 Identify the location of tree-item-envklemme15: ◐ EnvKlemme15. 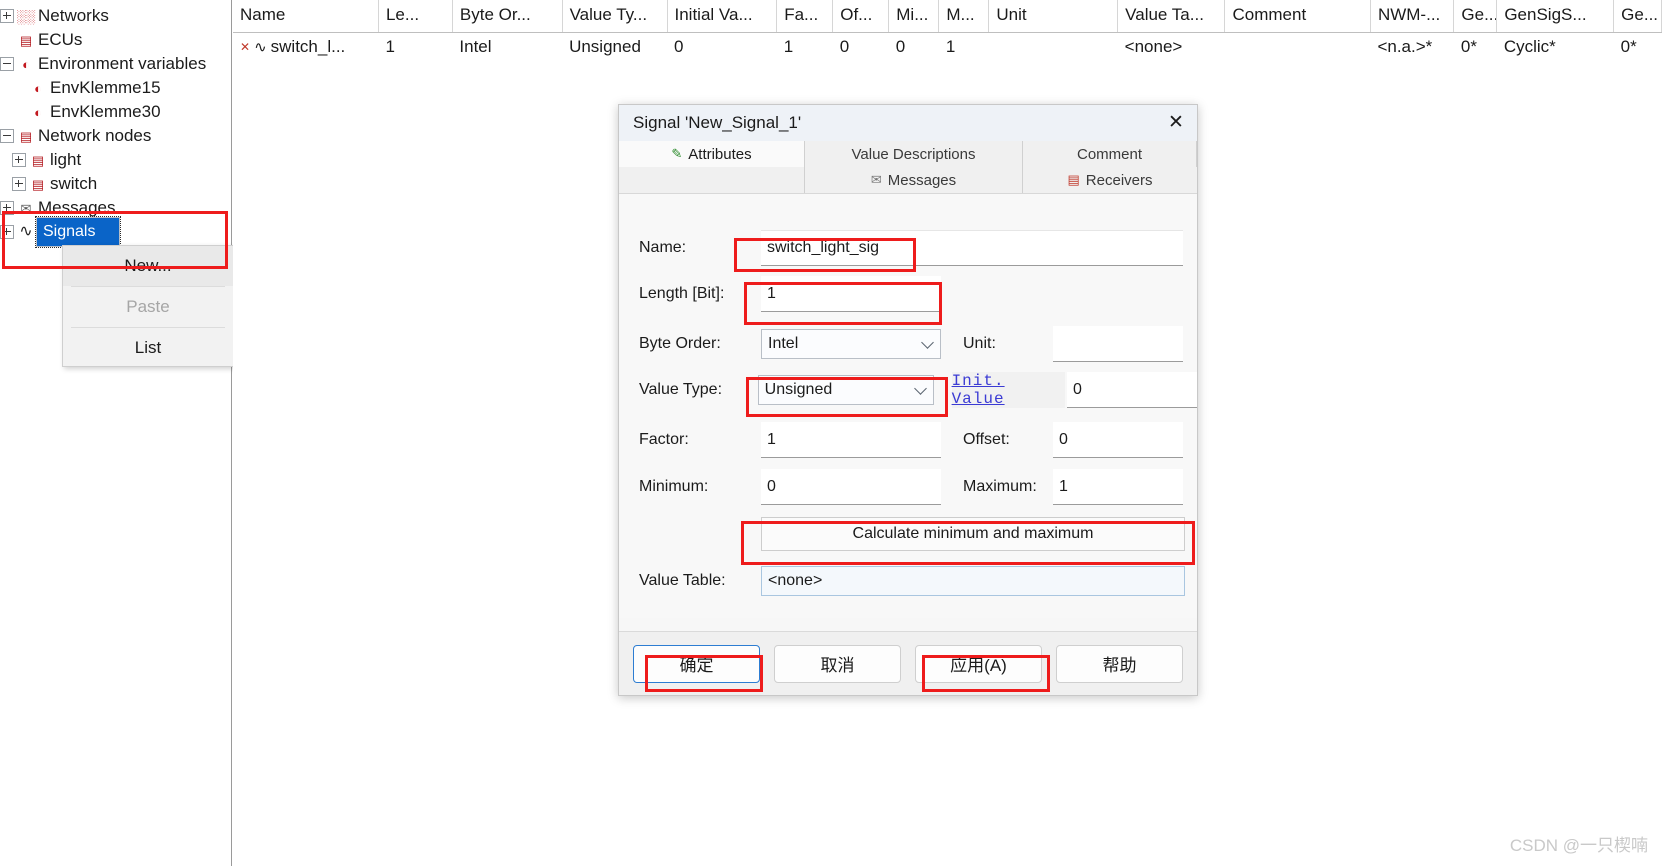
(115, 88).